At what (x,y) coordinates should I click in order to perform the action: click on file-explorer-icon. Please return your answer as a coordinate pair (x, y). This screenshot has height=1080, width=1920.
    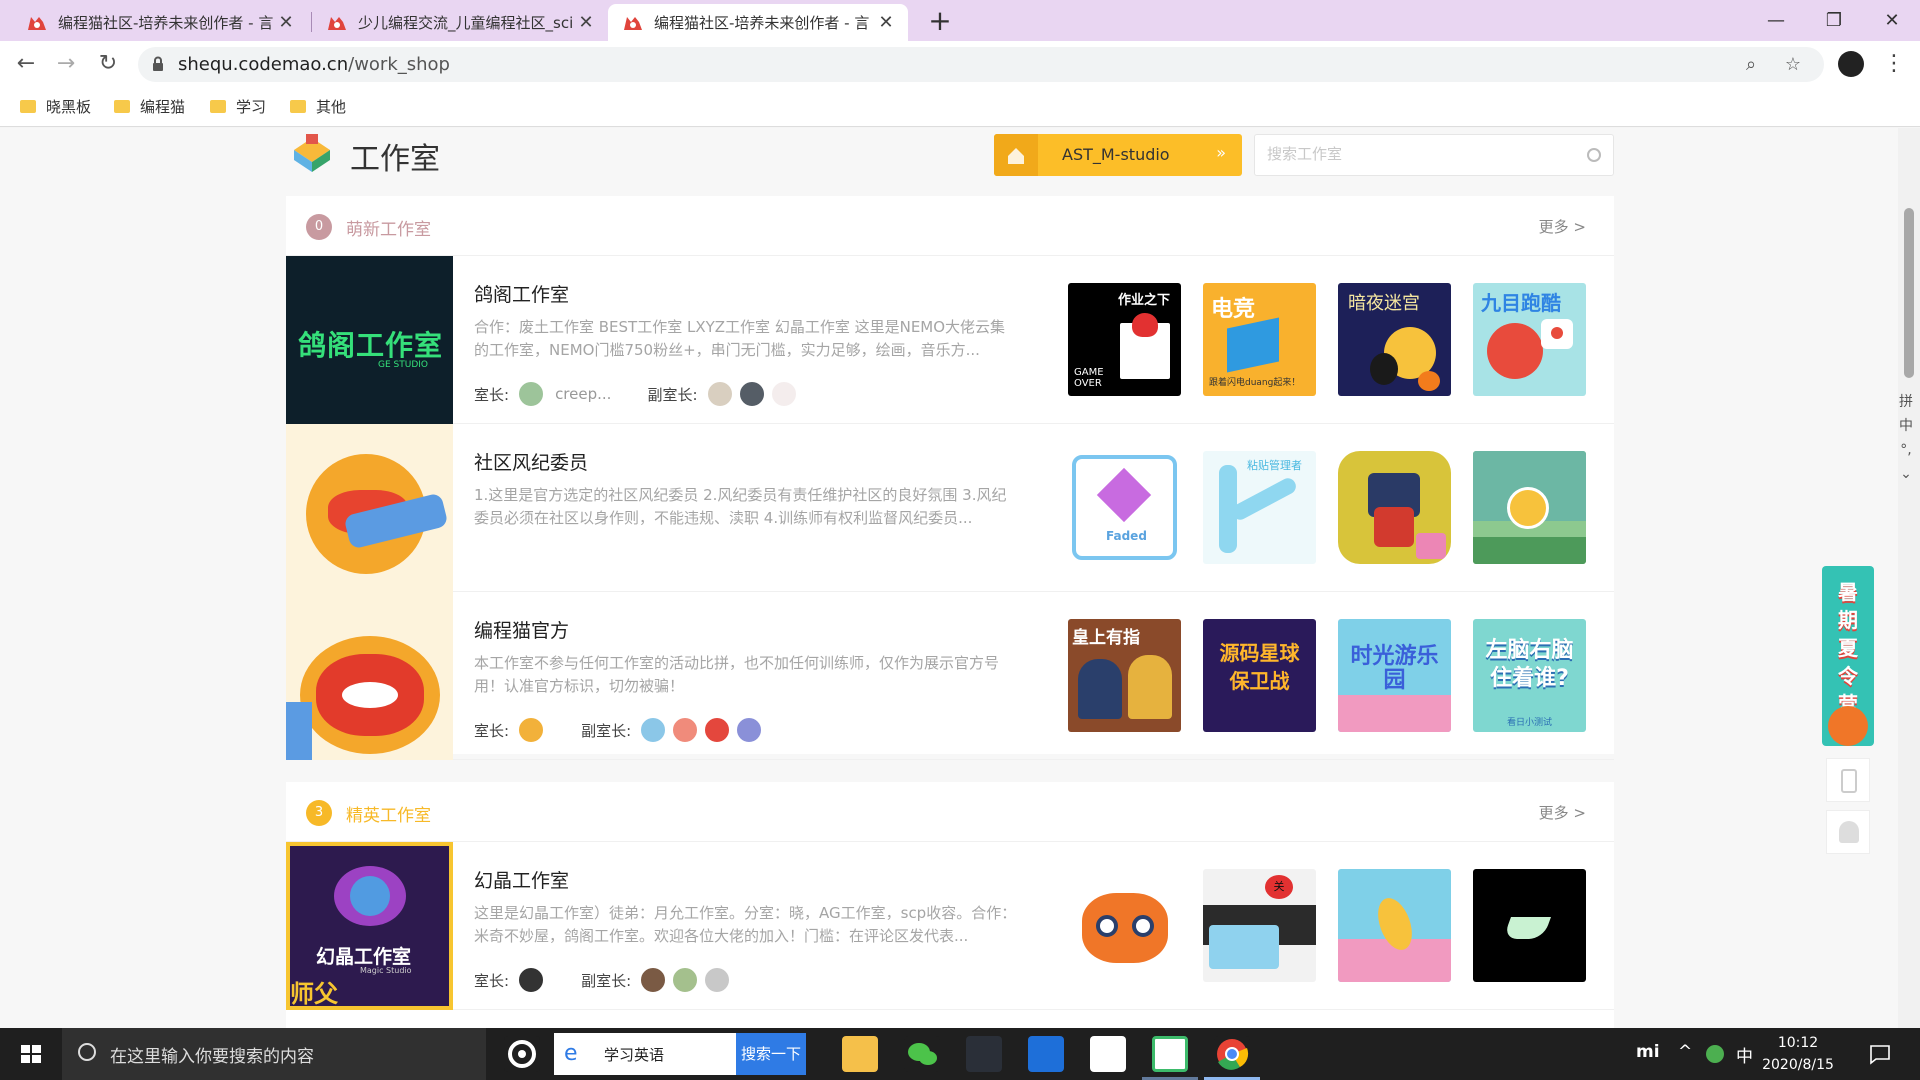
    Looking at the image, I should click on (860, 1054).